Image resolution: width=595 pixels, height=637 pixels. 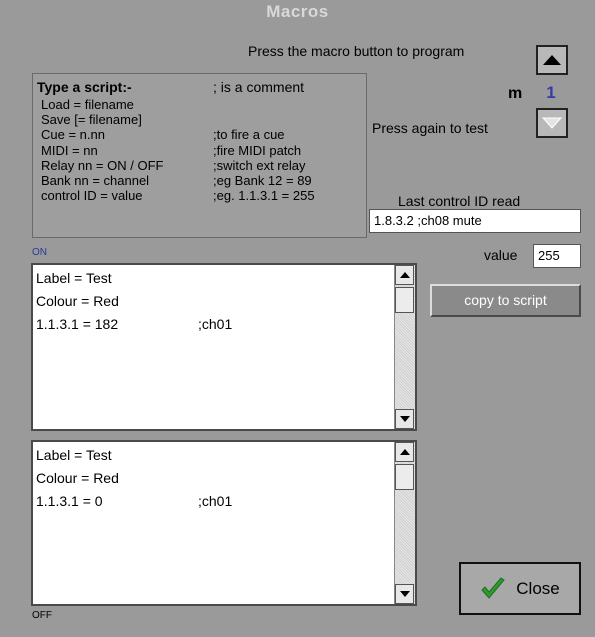 I want to click on help-note: ;fire MIDI patch, so click(x=257, y=150).